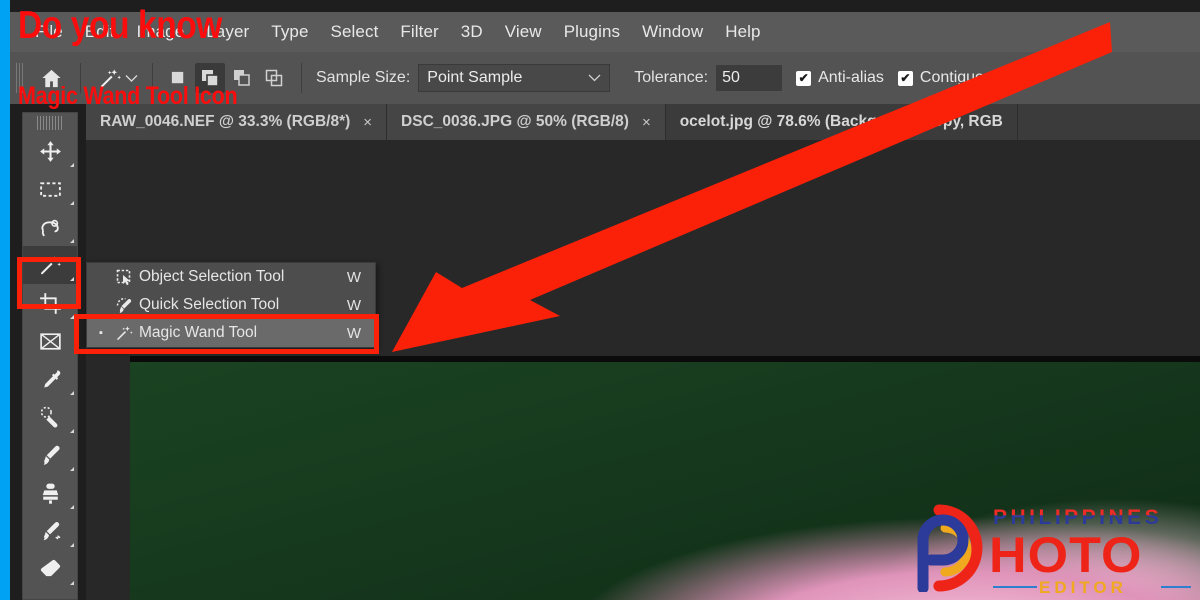 Image resolution: width=1200 pixels, height=600 pixels. What do you see at coordinates (905, 78) in the screenshot?
I see `checkmark-icon-2: ✔` at bounding box center [905, 78].